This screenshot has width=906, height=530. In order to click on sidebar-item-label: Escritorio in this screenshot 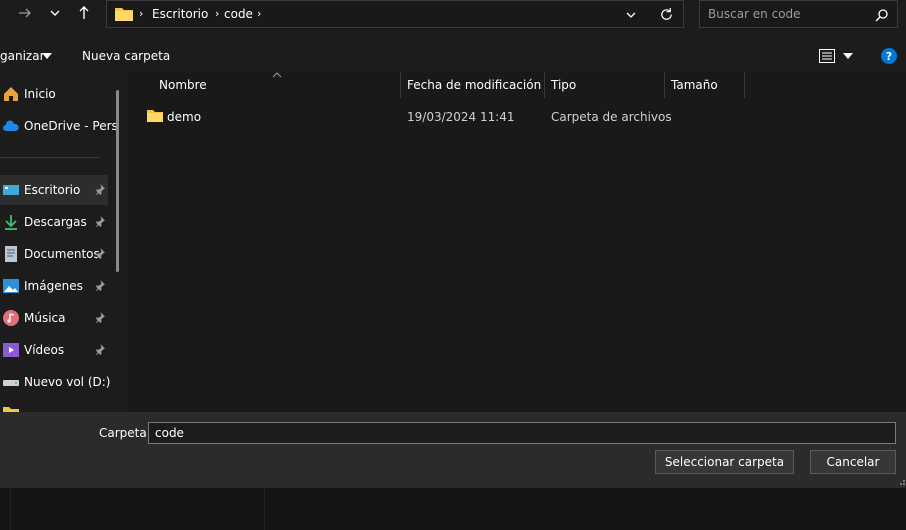, I will do `click(52, 190)`.